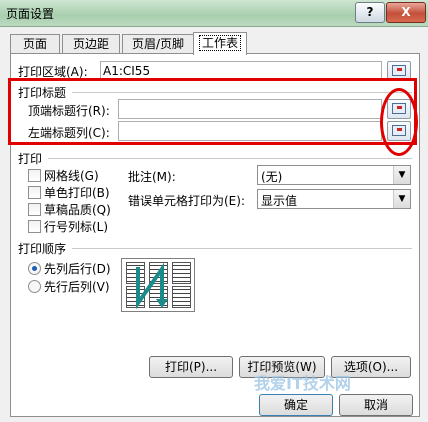 The height and width of the screenshot is (422, 428). What do you see at coordinates (152, 177) in the screenshot?
I see `comments-label: 批注(M):` at bounding box center [152, 177].